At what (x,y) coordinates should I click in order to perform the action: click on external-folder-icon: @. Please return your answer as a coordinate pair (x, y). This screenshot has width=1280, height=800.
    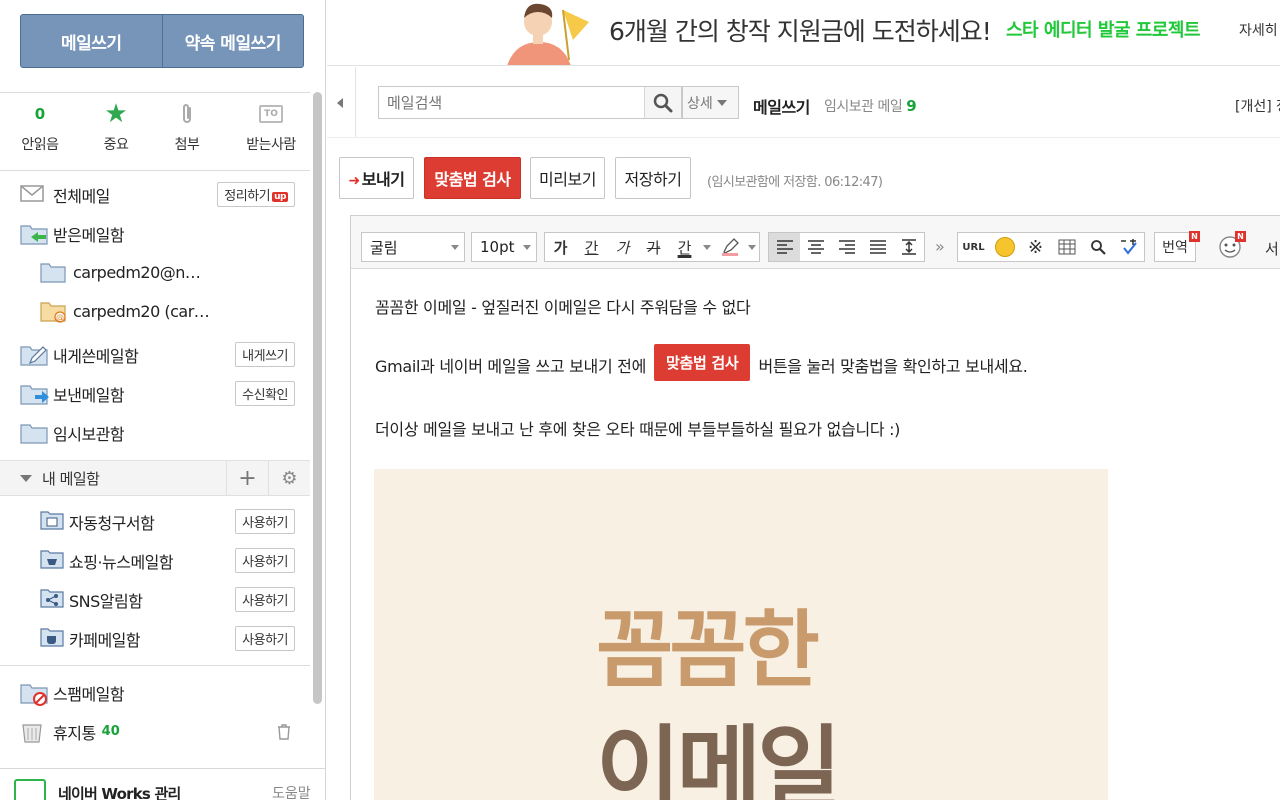
    Looking at the image, I should click on (55, 312).